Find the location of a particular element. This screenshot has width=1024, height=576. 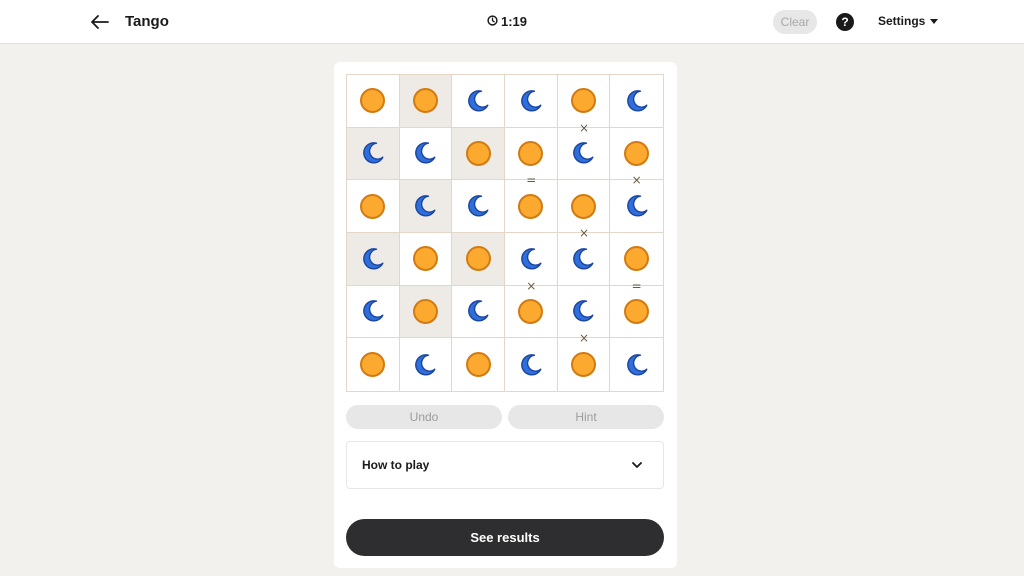

settings-label: Settings is located at coordinates (902, 21).